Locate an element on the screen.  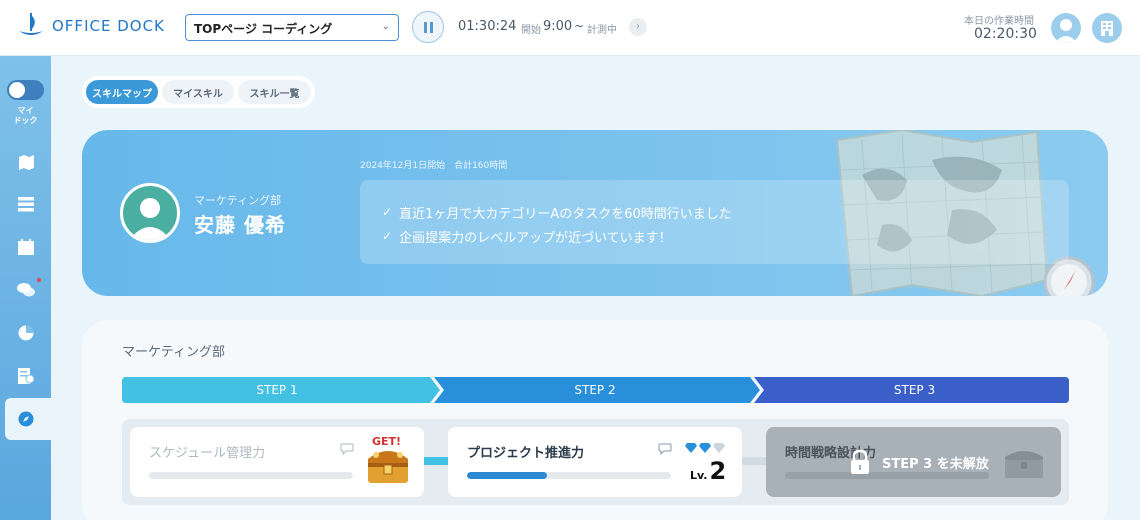
profile-avatar is located at coordinates (150, 213).